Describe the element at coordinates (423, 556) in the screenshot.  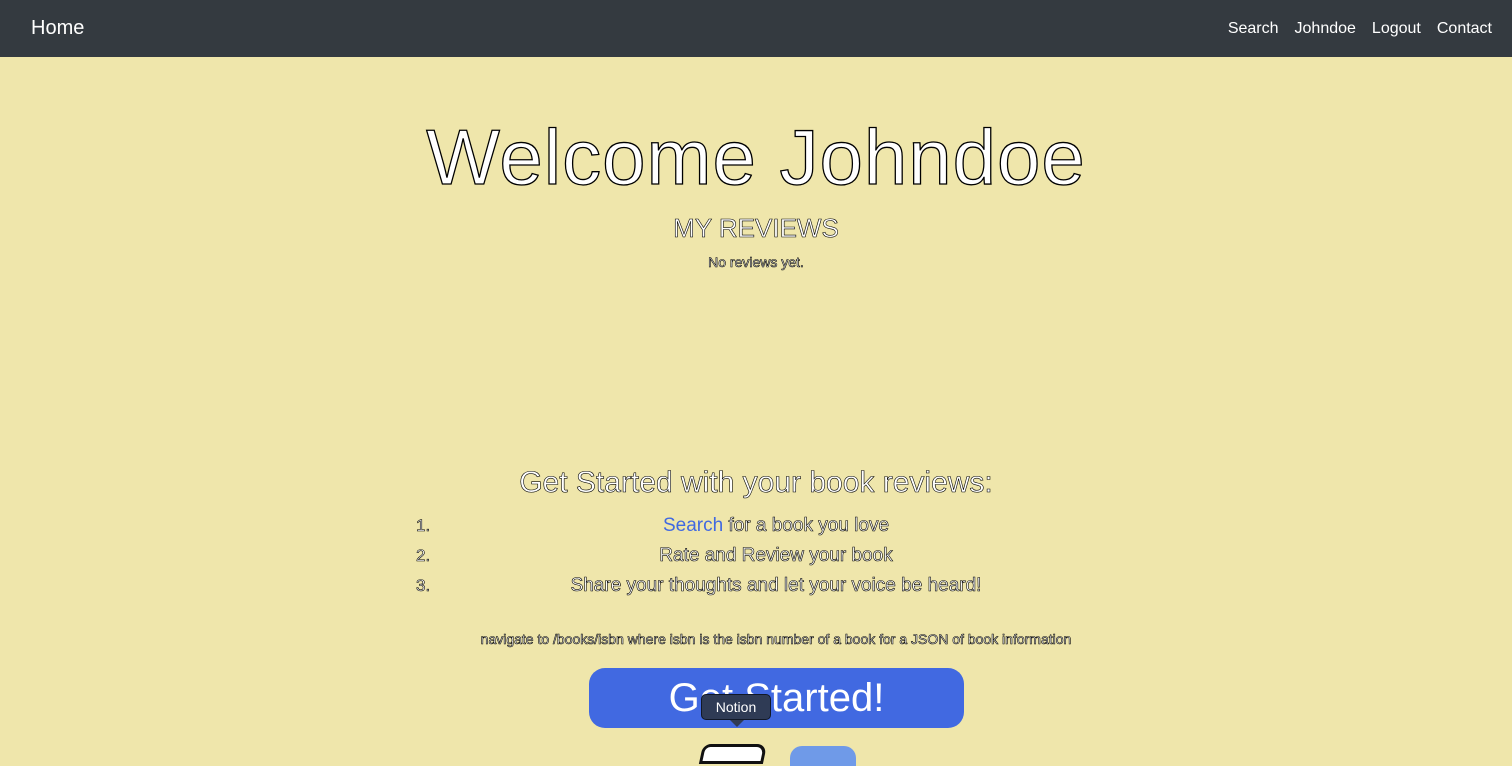
I see `step-number: 2.` at that location.